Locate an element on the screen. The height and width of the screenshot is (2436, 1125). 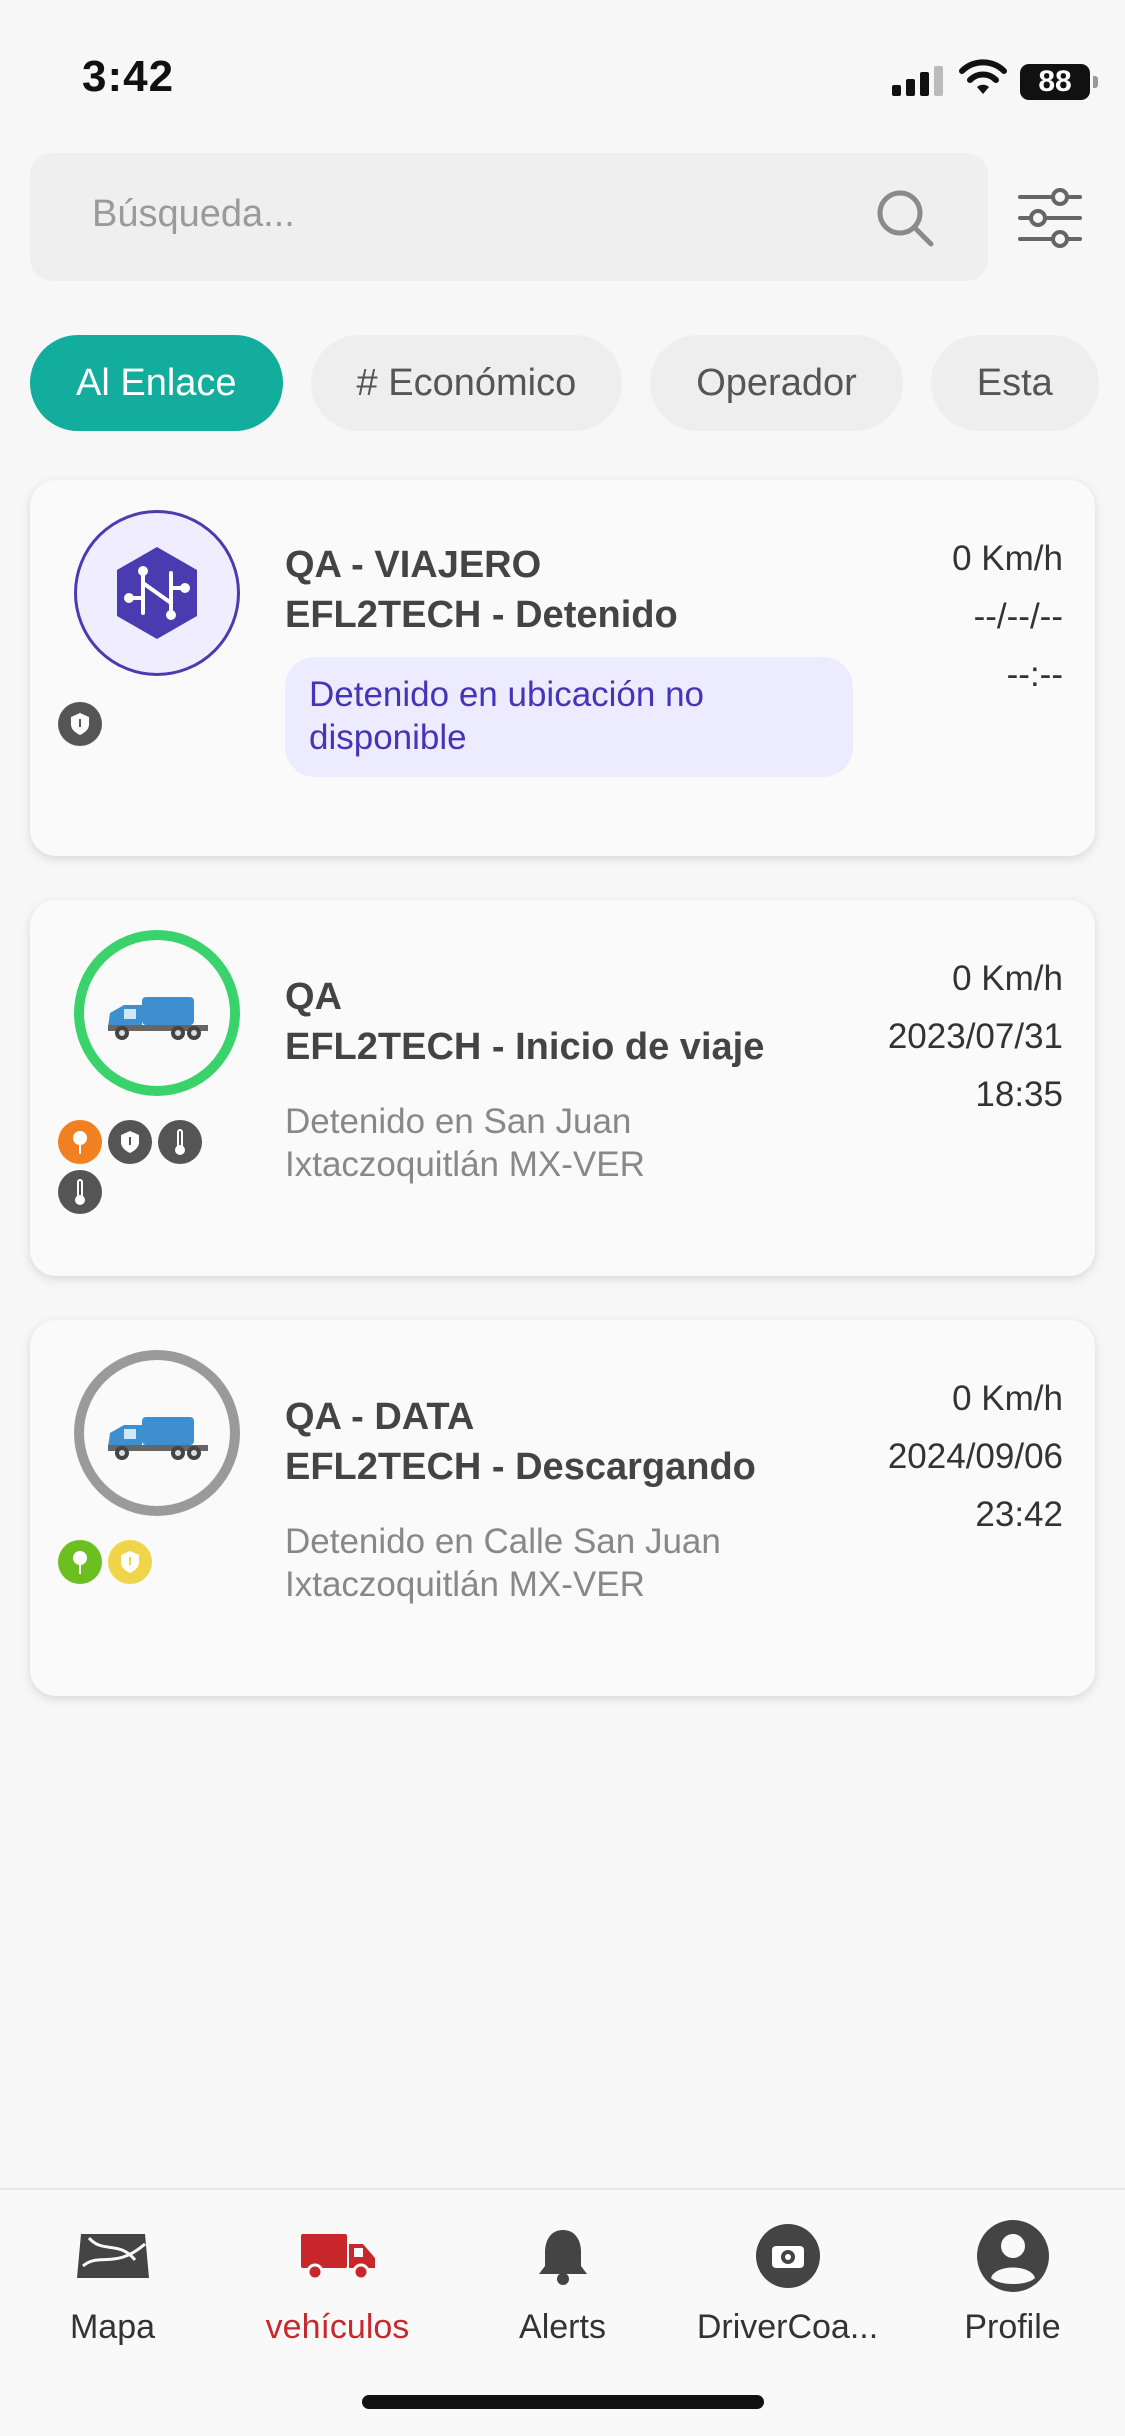
vehicle-name: QA - DATA is located at coordinates (380, 1417).